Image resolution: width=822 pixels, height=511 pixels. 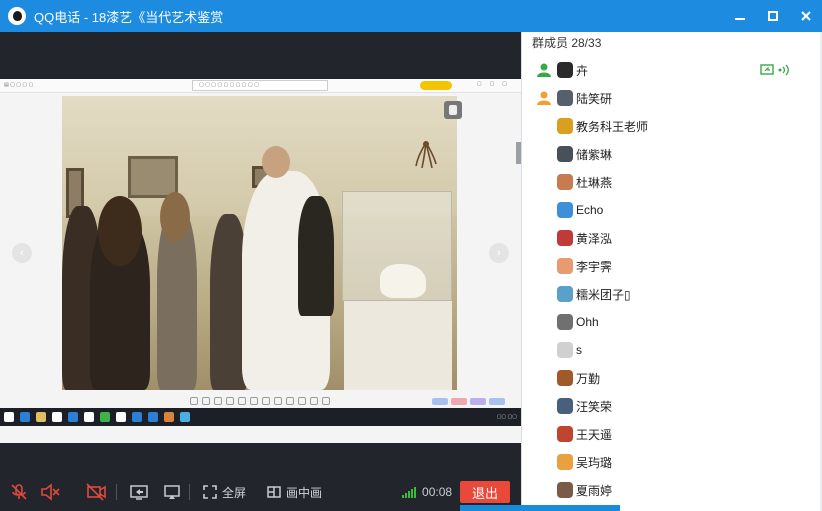 I want to click on member-name: 汪笑荣, so click(x=594, y=406).